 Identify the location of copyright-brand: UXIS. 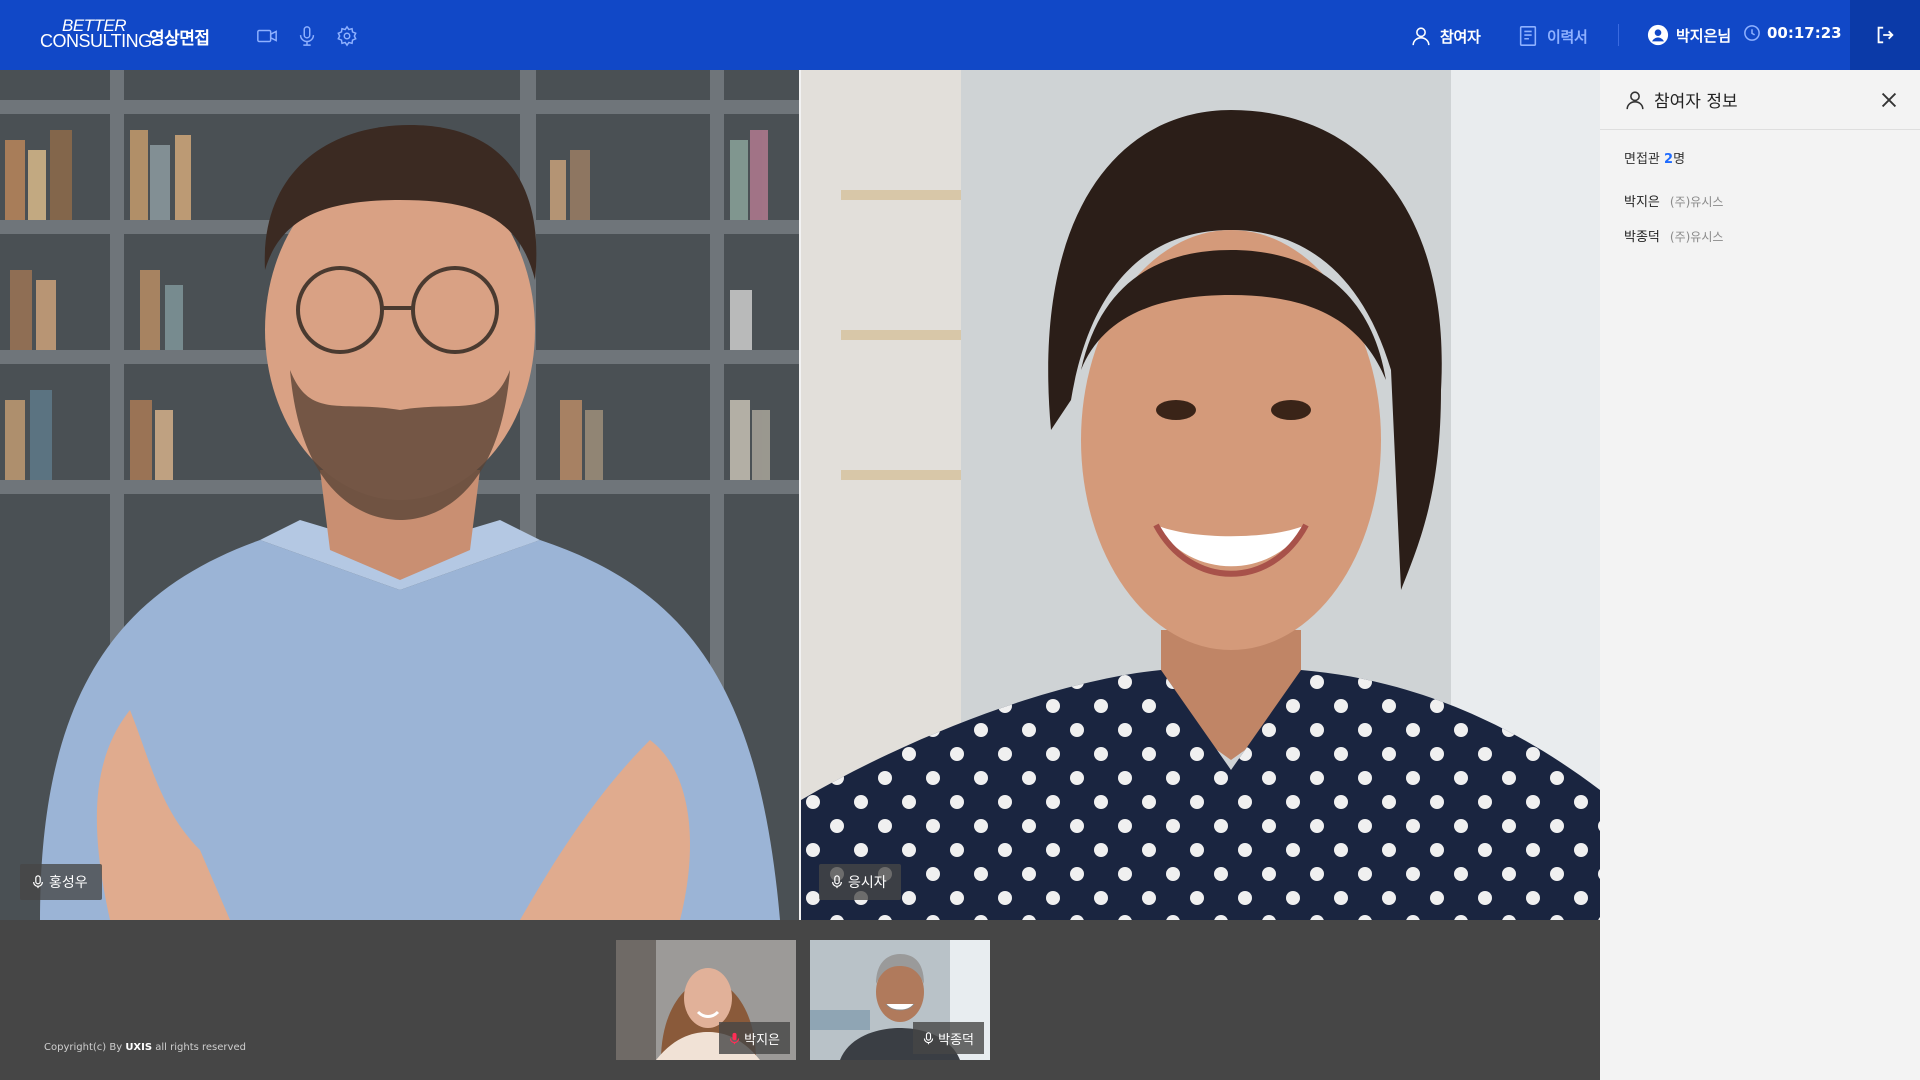
(139, 1047).